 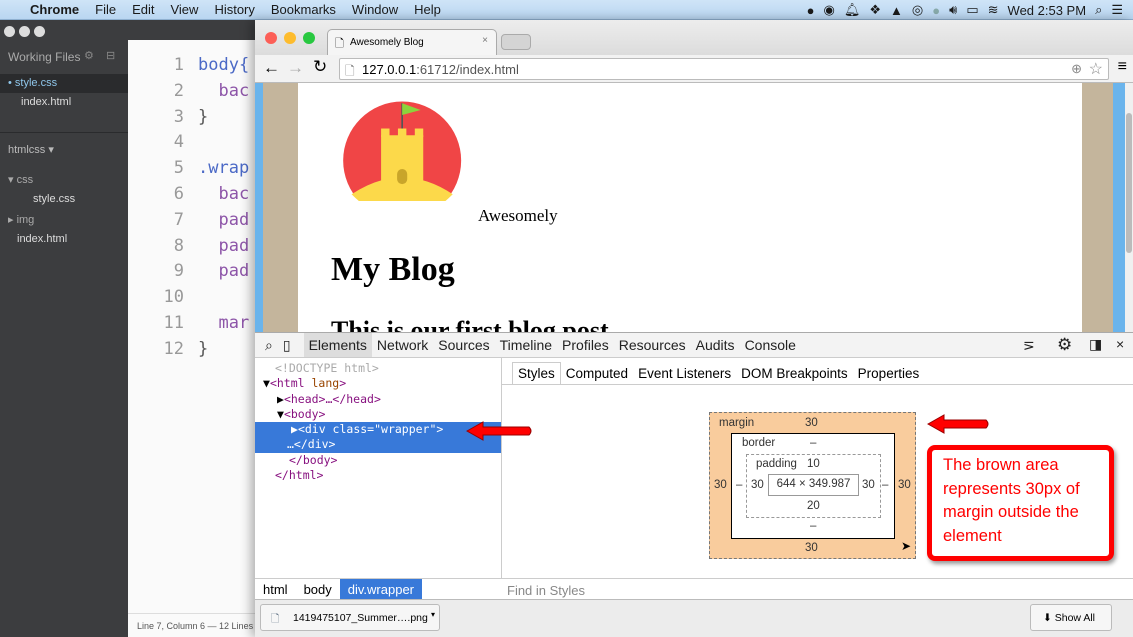 I want to click on code-line: body{, so click(x=223, y=65).